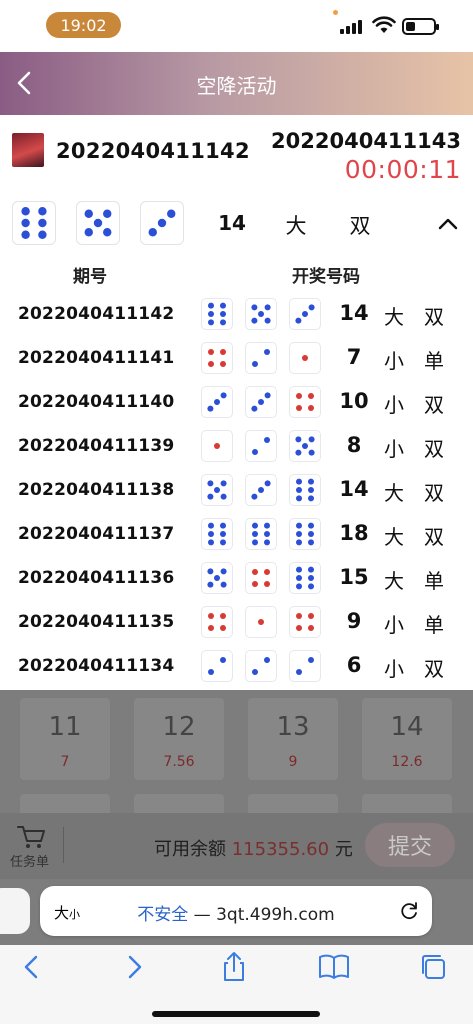  I want to click on privacy-indicator-dot, so click(335, 12).